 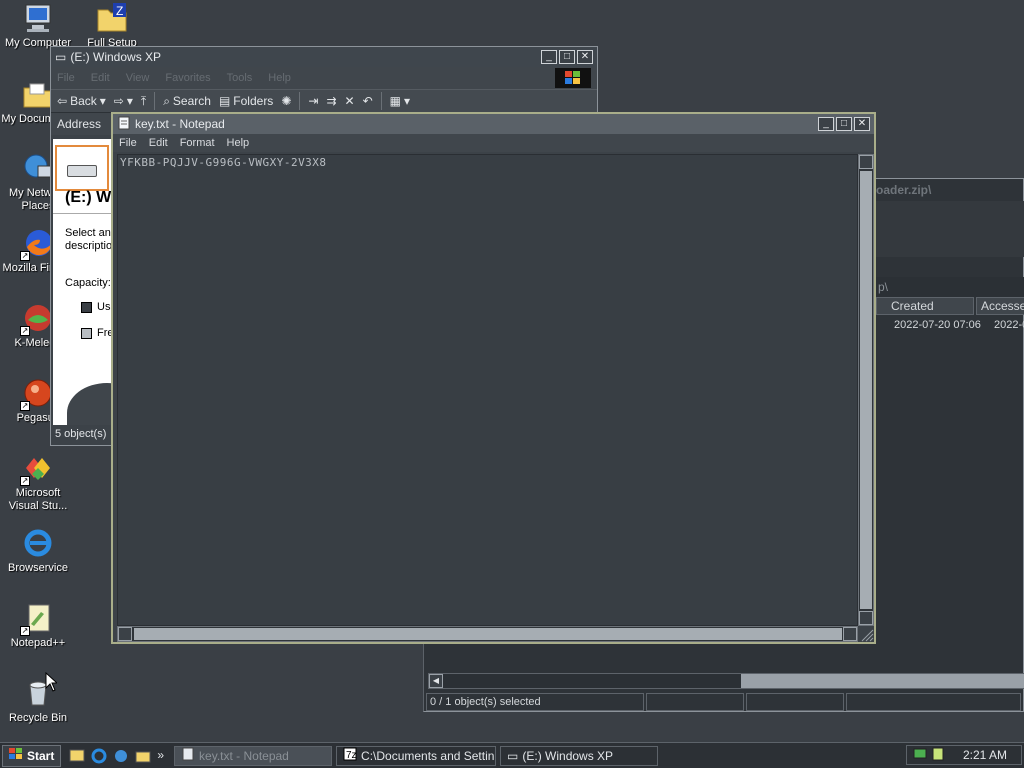 I want to click on clock: 2:21 AM, so click(x=985, y=755).